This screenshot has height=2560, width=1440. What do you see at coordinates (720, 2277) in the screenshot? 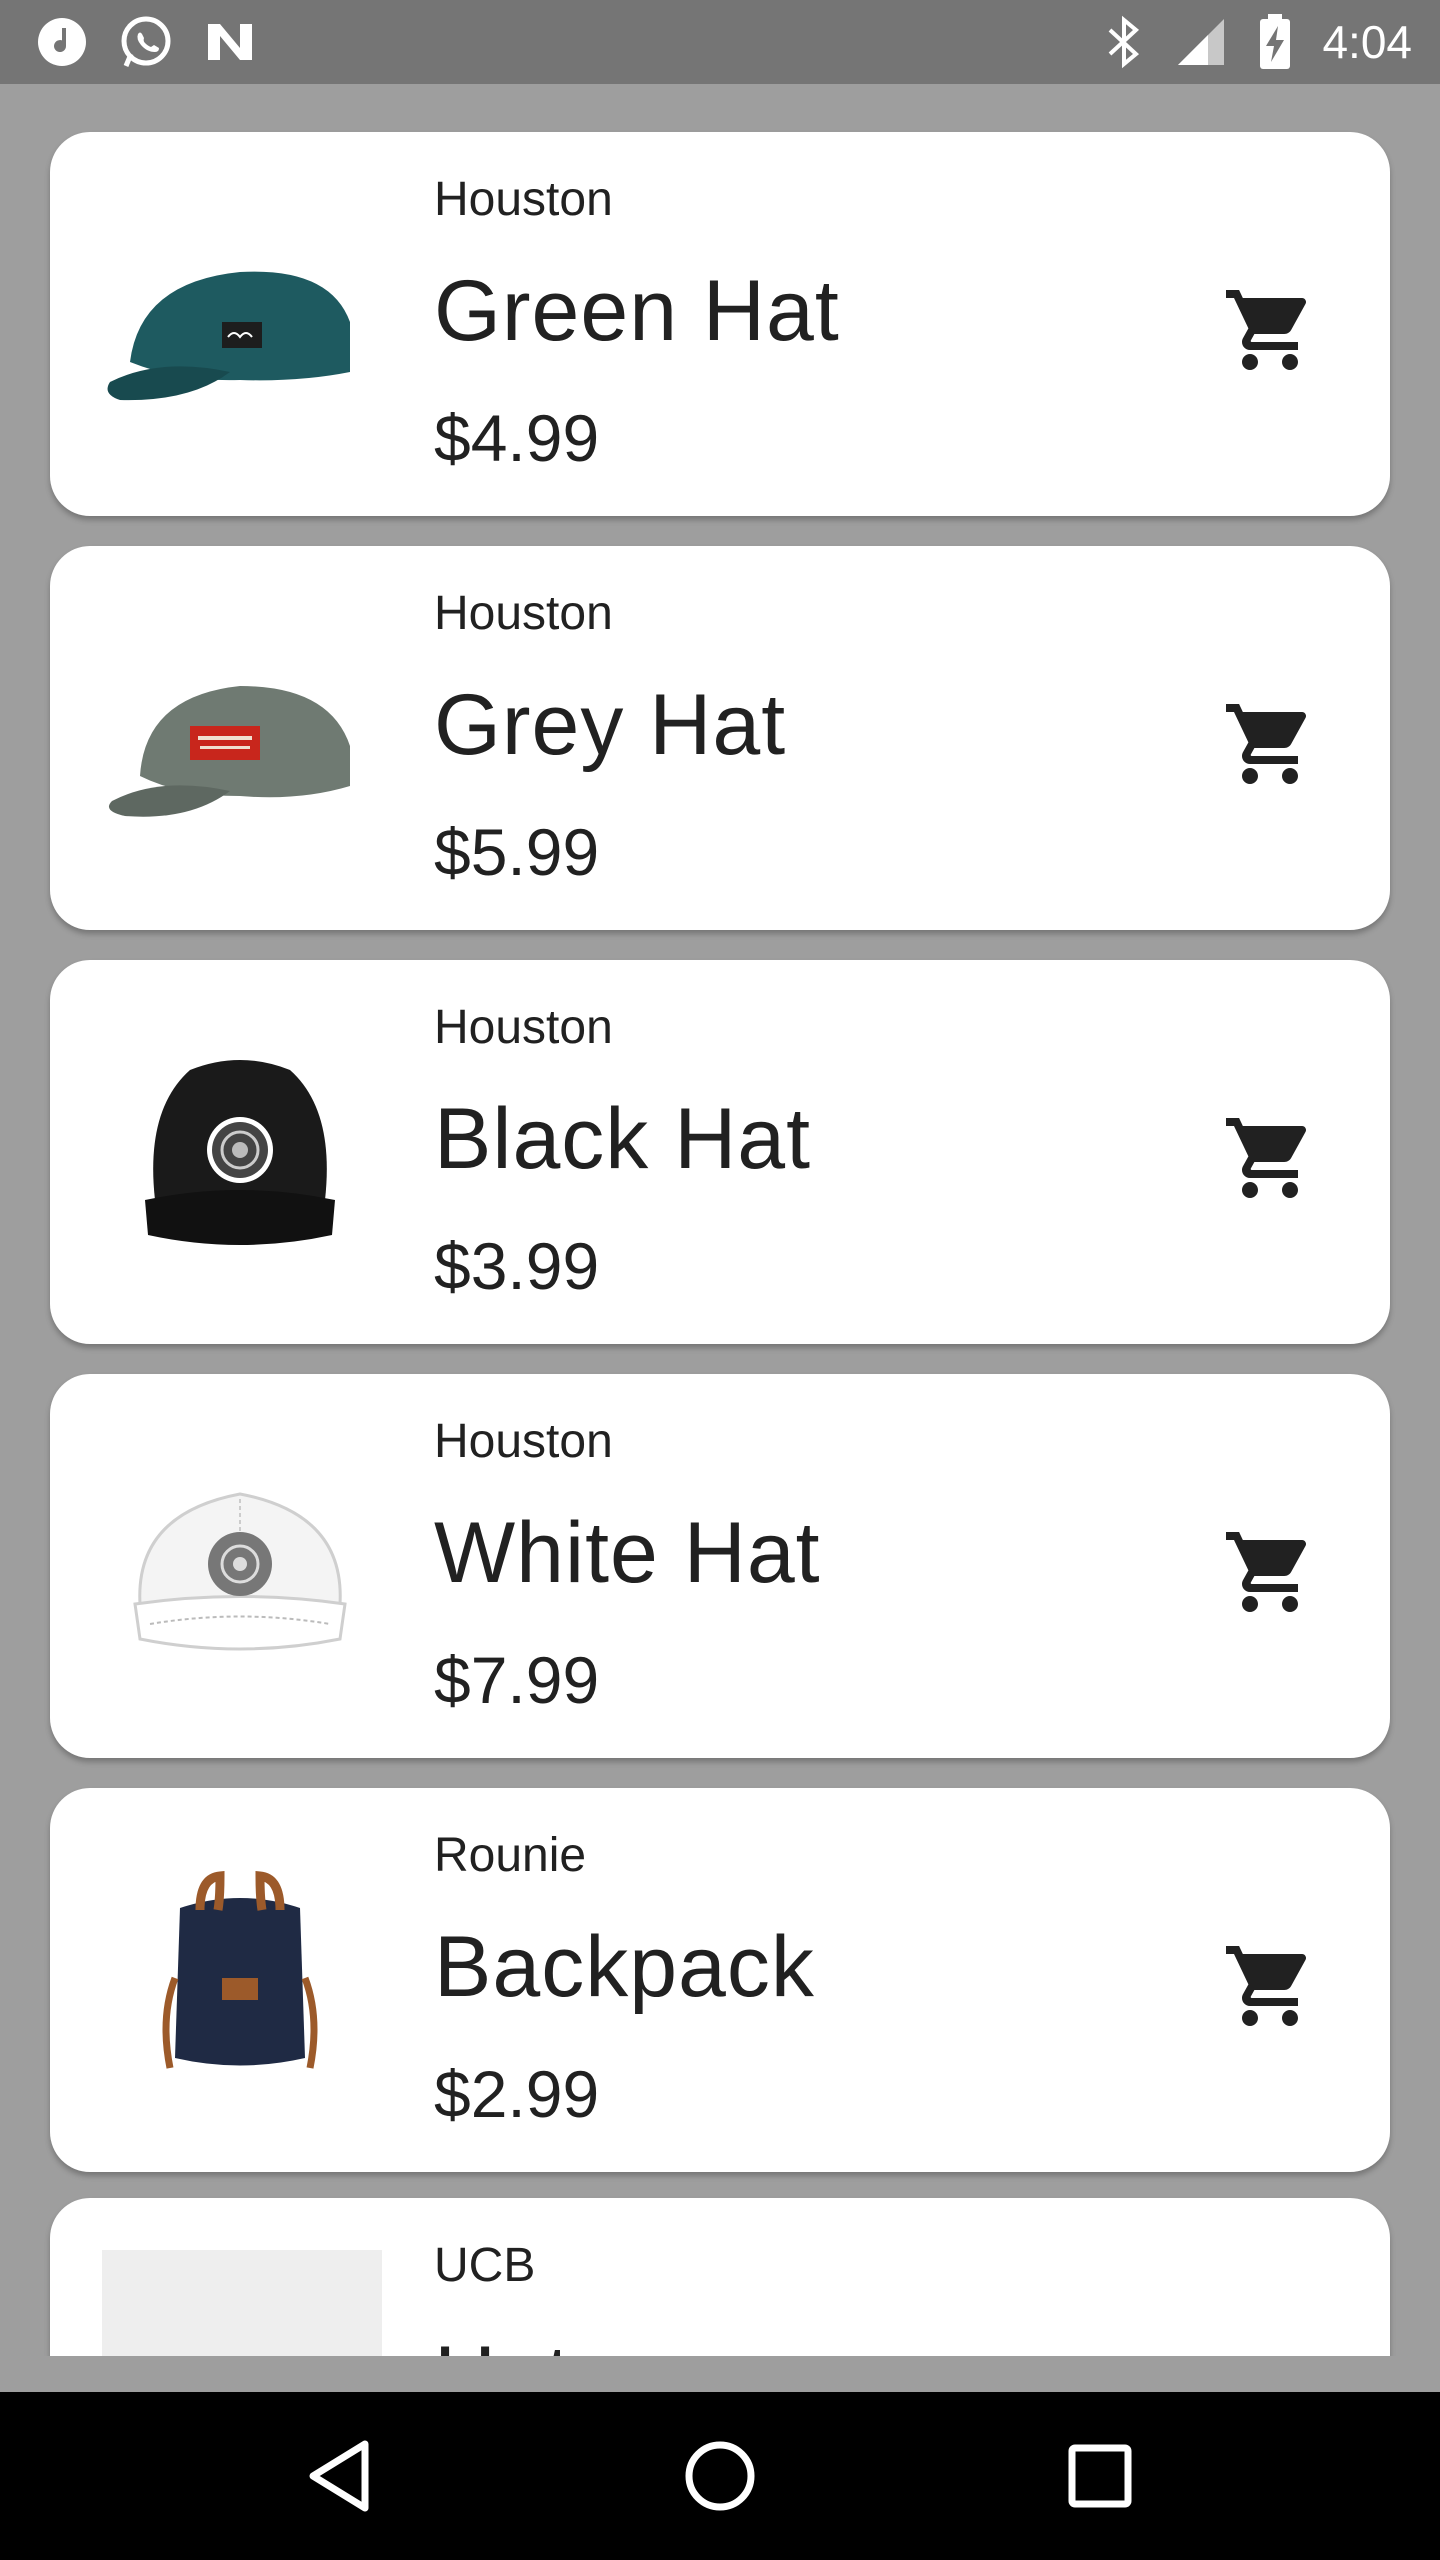
I see `product-card-ucb-hat: UCB Hat` at bounding box center [720, 2277].